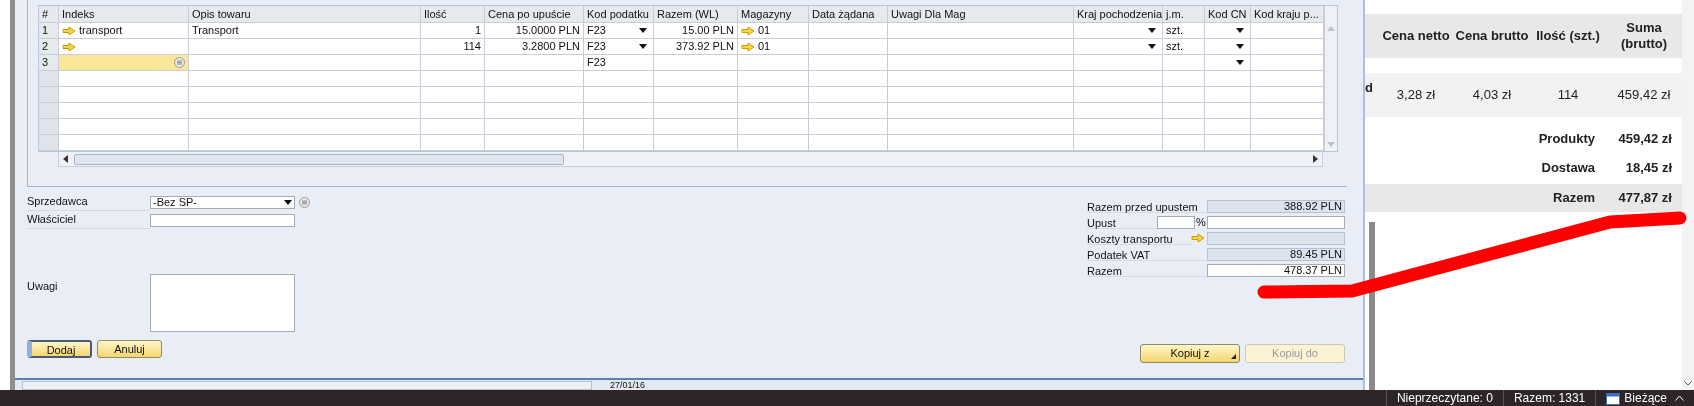  I want to click on cell-text: 3.2800 PLN, so click(550, 47).